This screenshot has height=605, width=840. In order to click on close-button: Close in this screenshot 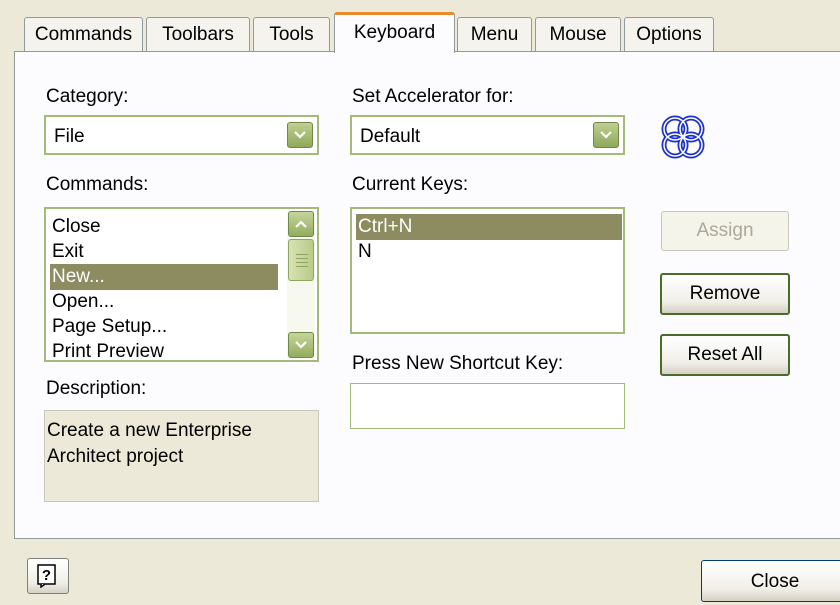, I will do `click(770, 581)`.